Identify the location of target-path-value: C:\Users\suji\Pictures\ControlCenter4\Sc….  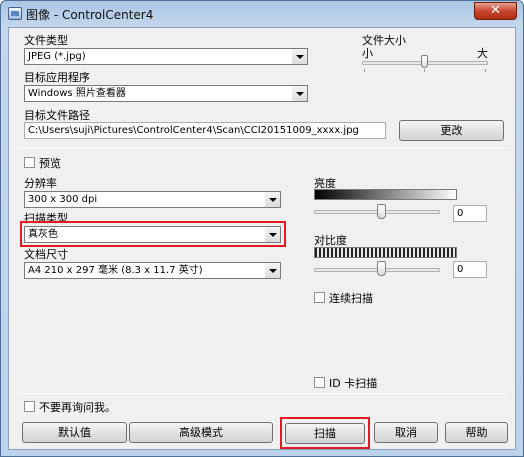
(193, 130).